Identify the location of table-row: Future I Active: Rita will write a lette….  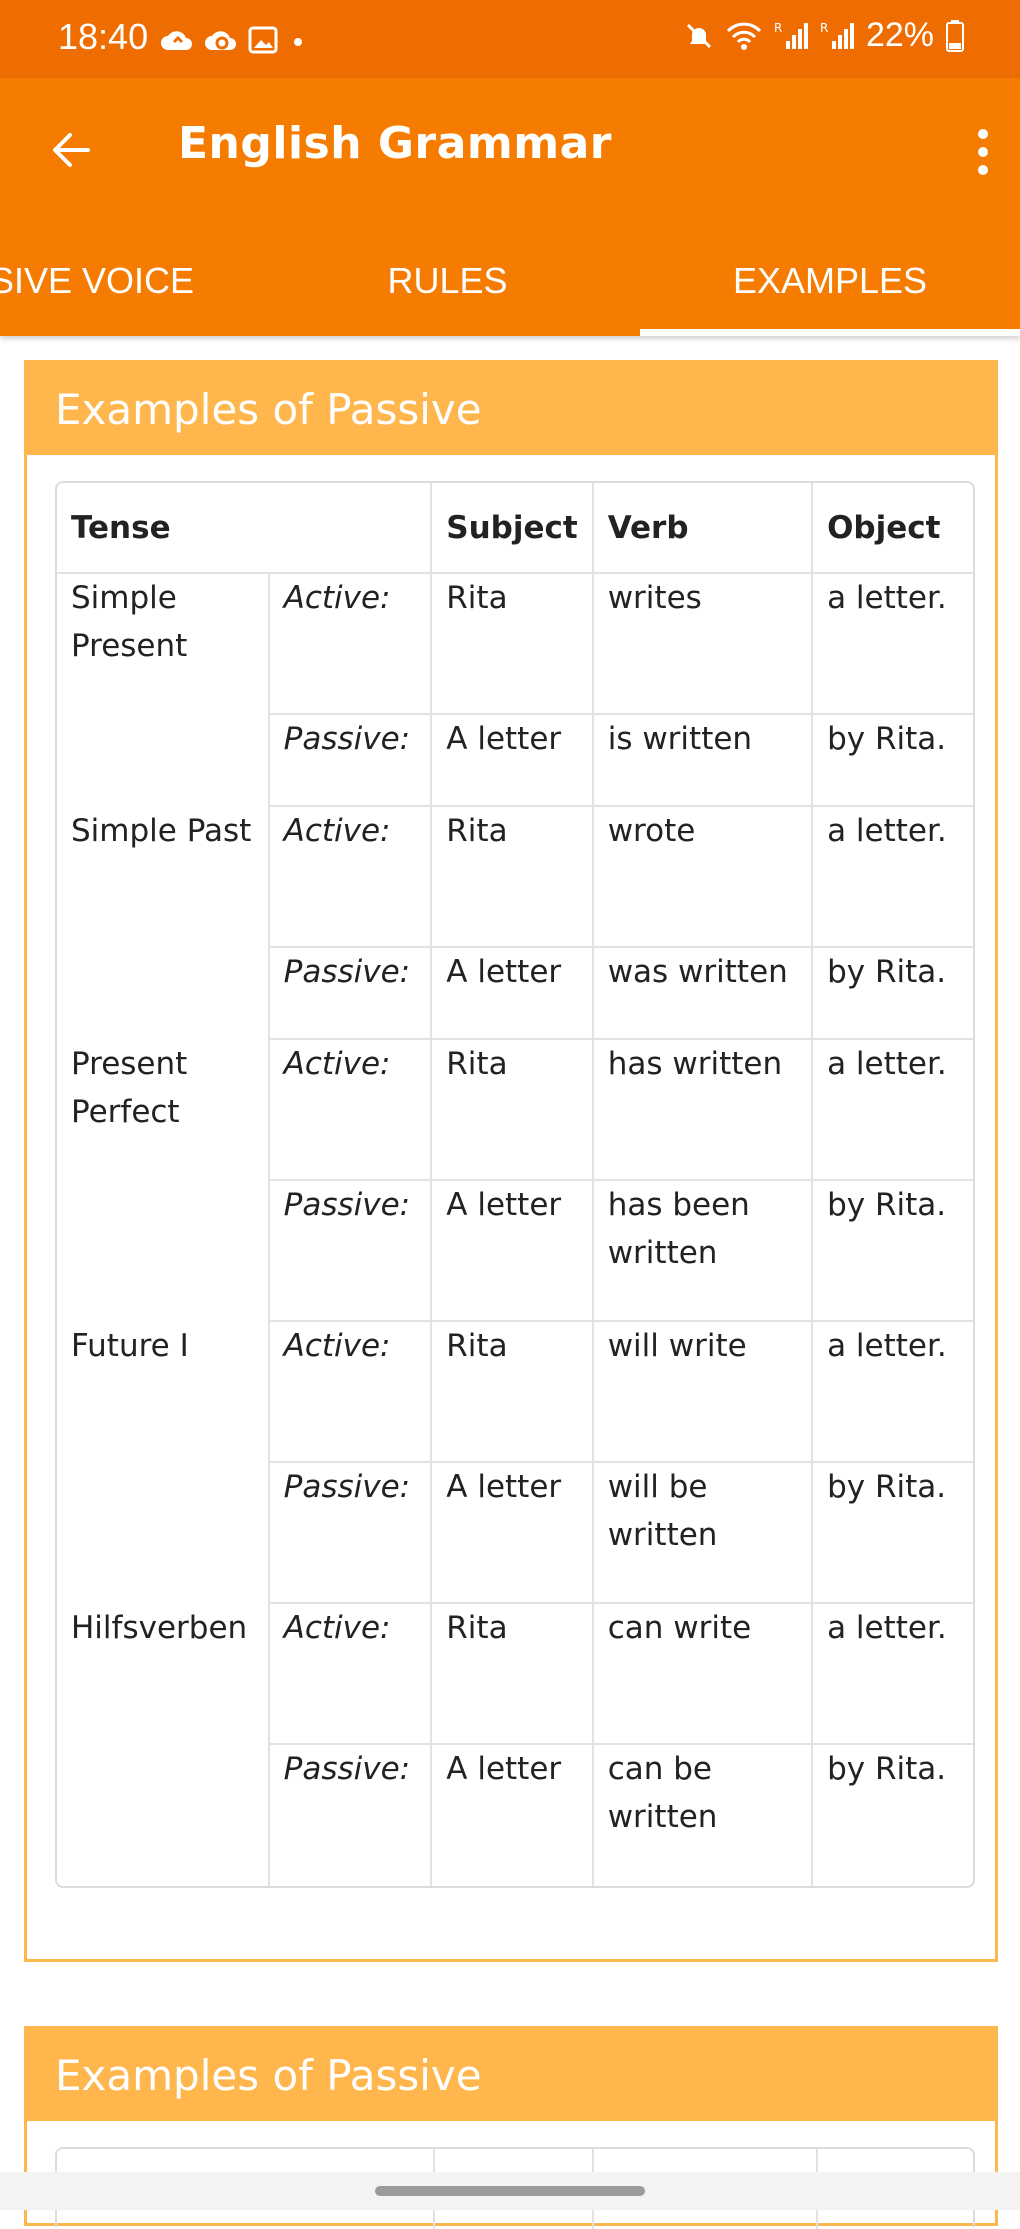
(515, 1463).